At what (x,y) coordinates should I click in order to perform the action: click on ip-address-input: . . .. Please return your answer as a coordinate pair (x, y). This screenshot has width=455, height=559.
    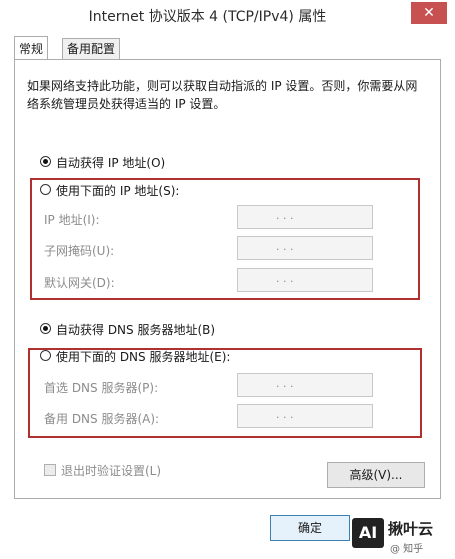
    Looking at the image, I should click on (305, 217).